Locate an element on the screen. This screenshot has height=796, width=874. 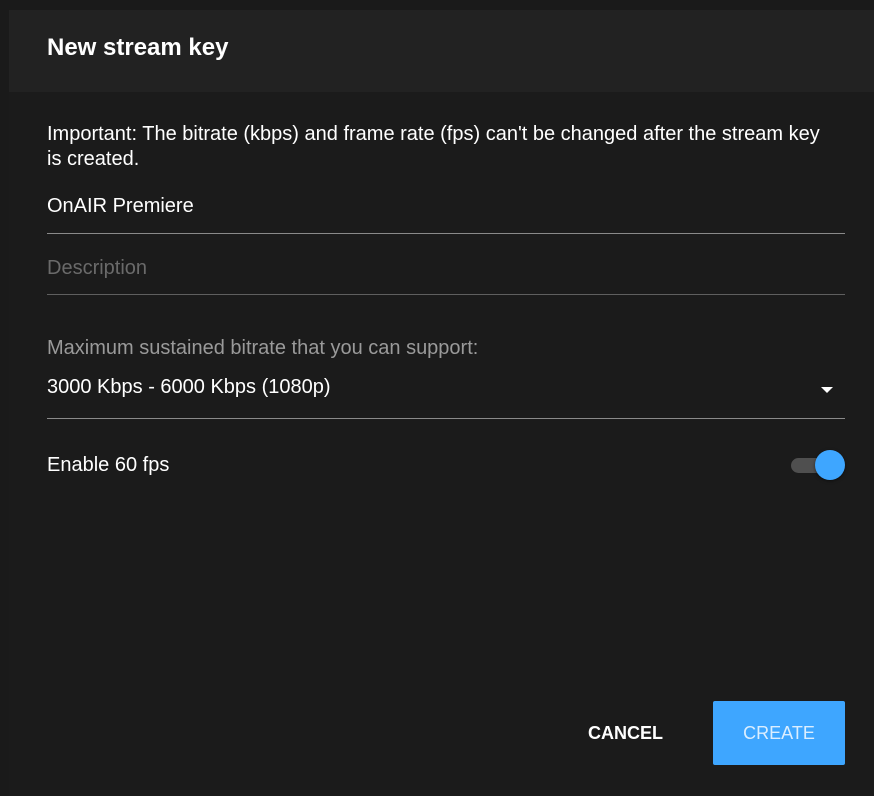
description-field is located at coordinates (446, 272).